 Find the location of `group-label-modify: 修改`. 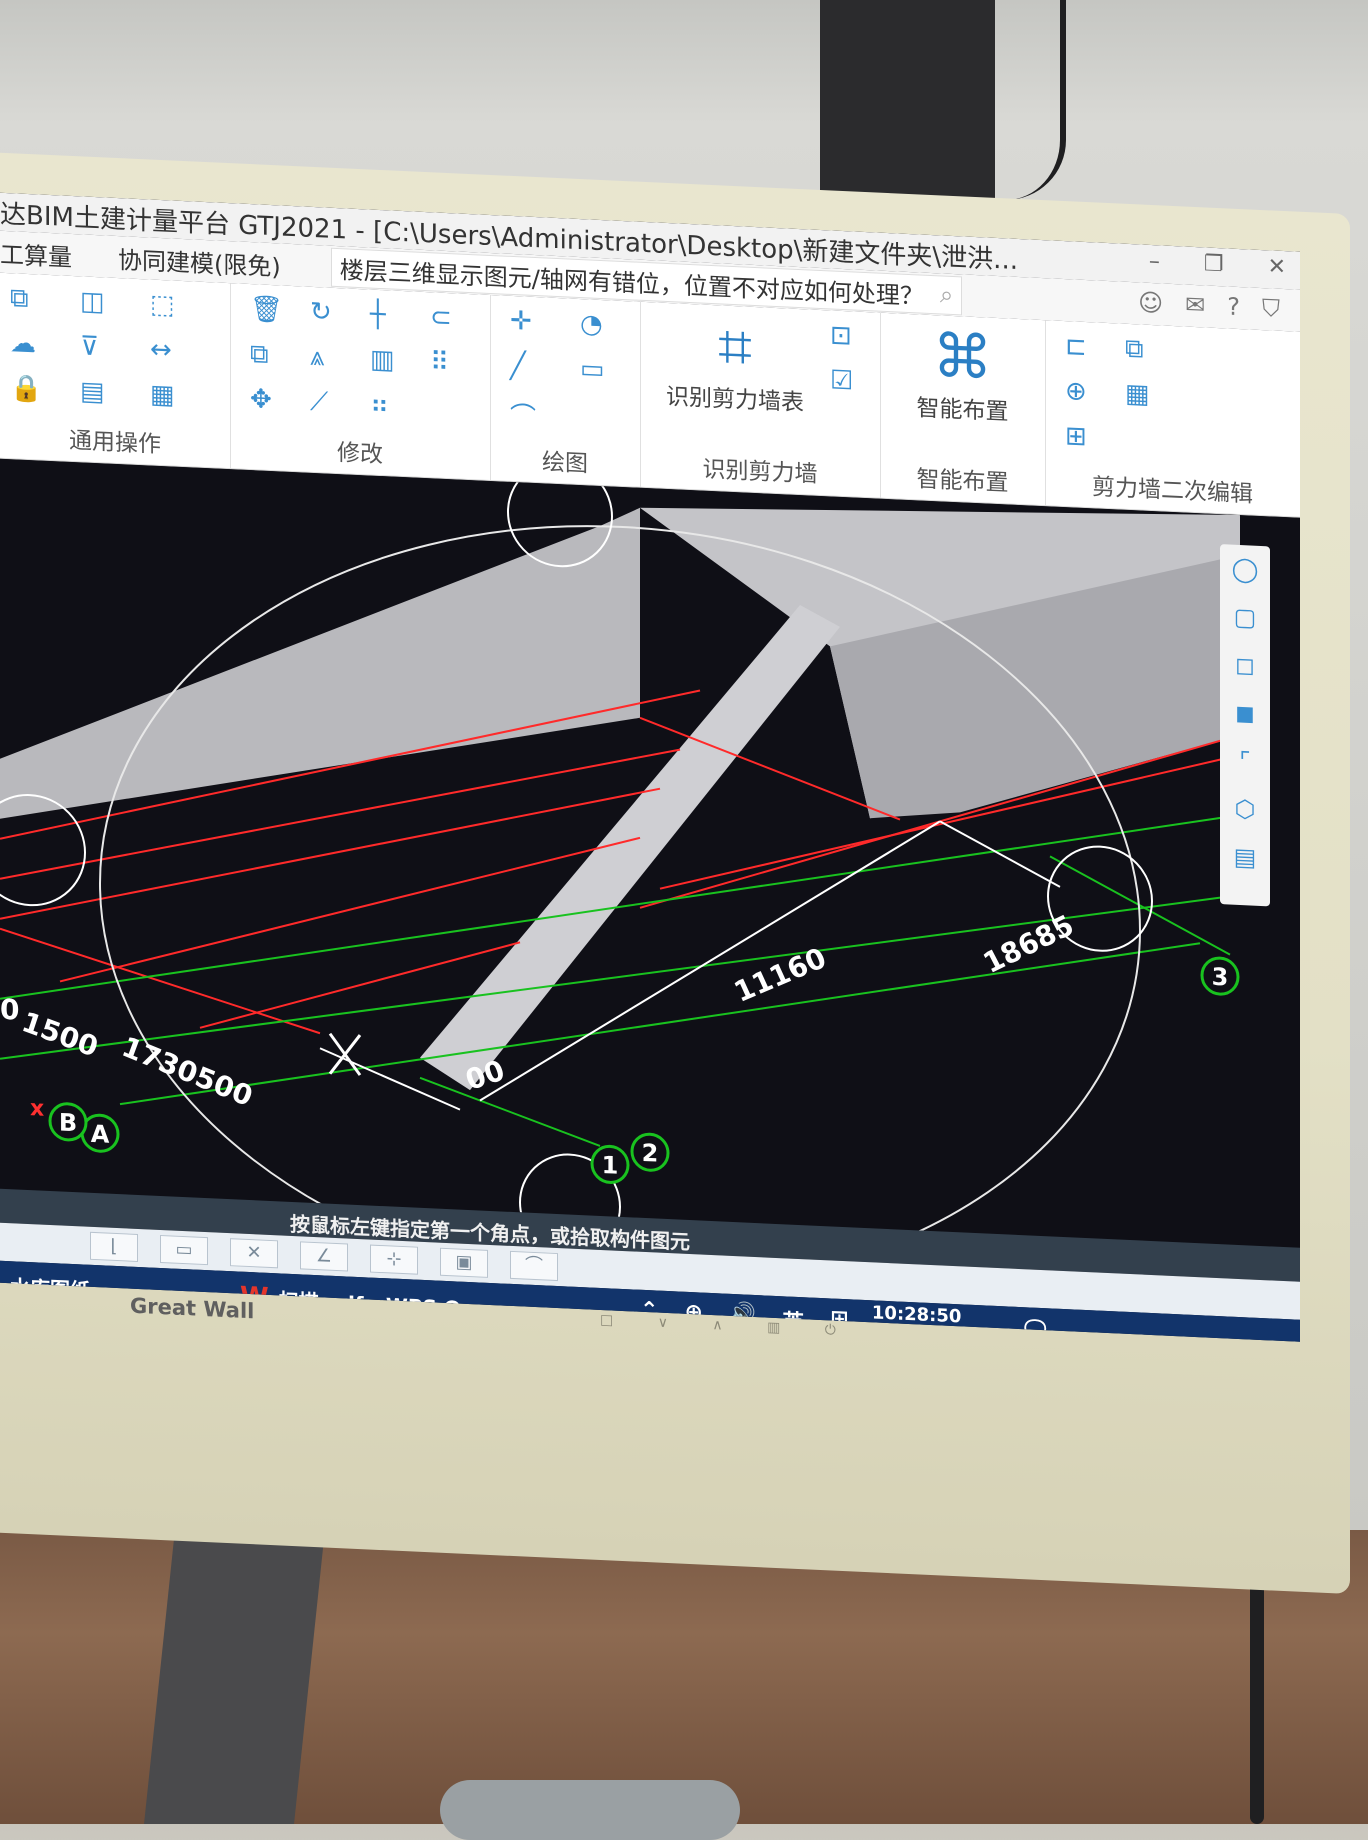

group-label-modify: 修改 is located at coordinates (360, 454).